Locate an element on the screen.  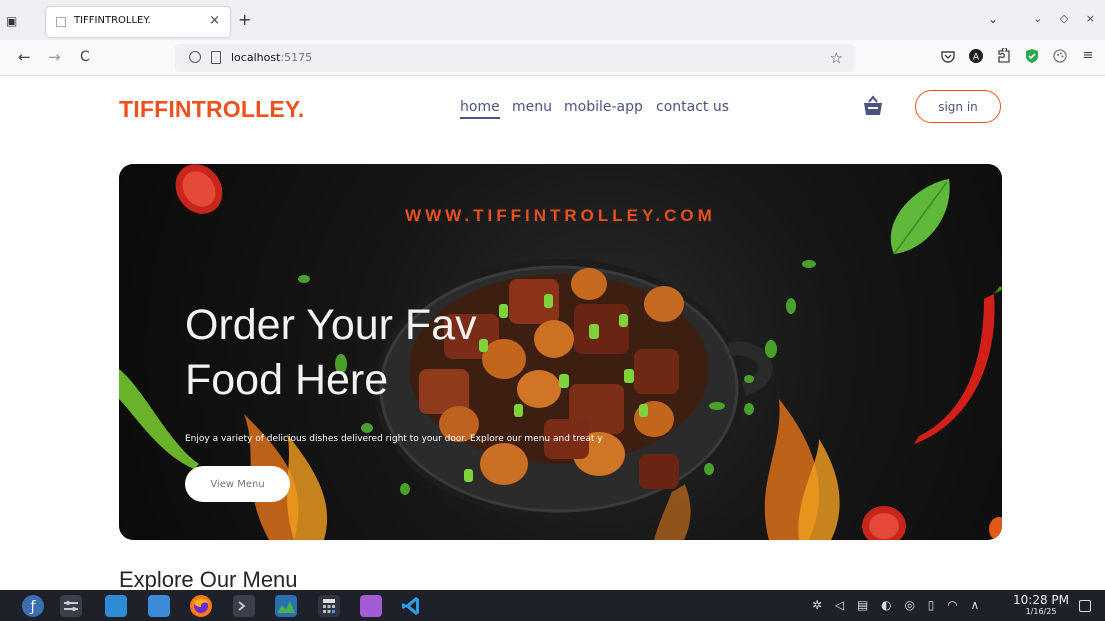
tray-volume-icon: ◐ is located at coordinates (886, 605).